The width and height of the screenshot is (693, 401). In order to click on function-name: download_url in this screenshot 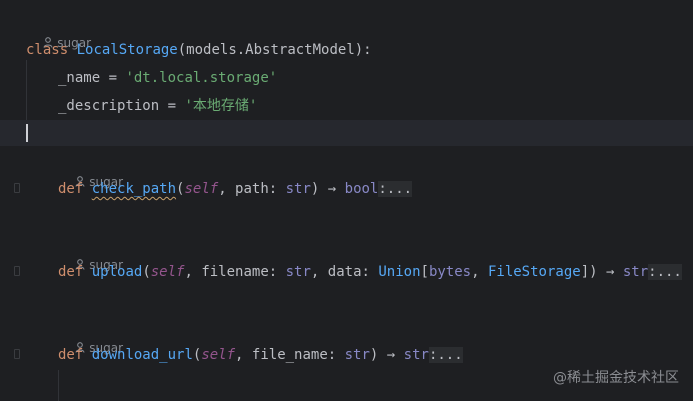, I will do `click(142, 355)`.